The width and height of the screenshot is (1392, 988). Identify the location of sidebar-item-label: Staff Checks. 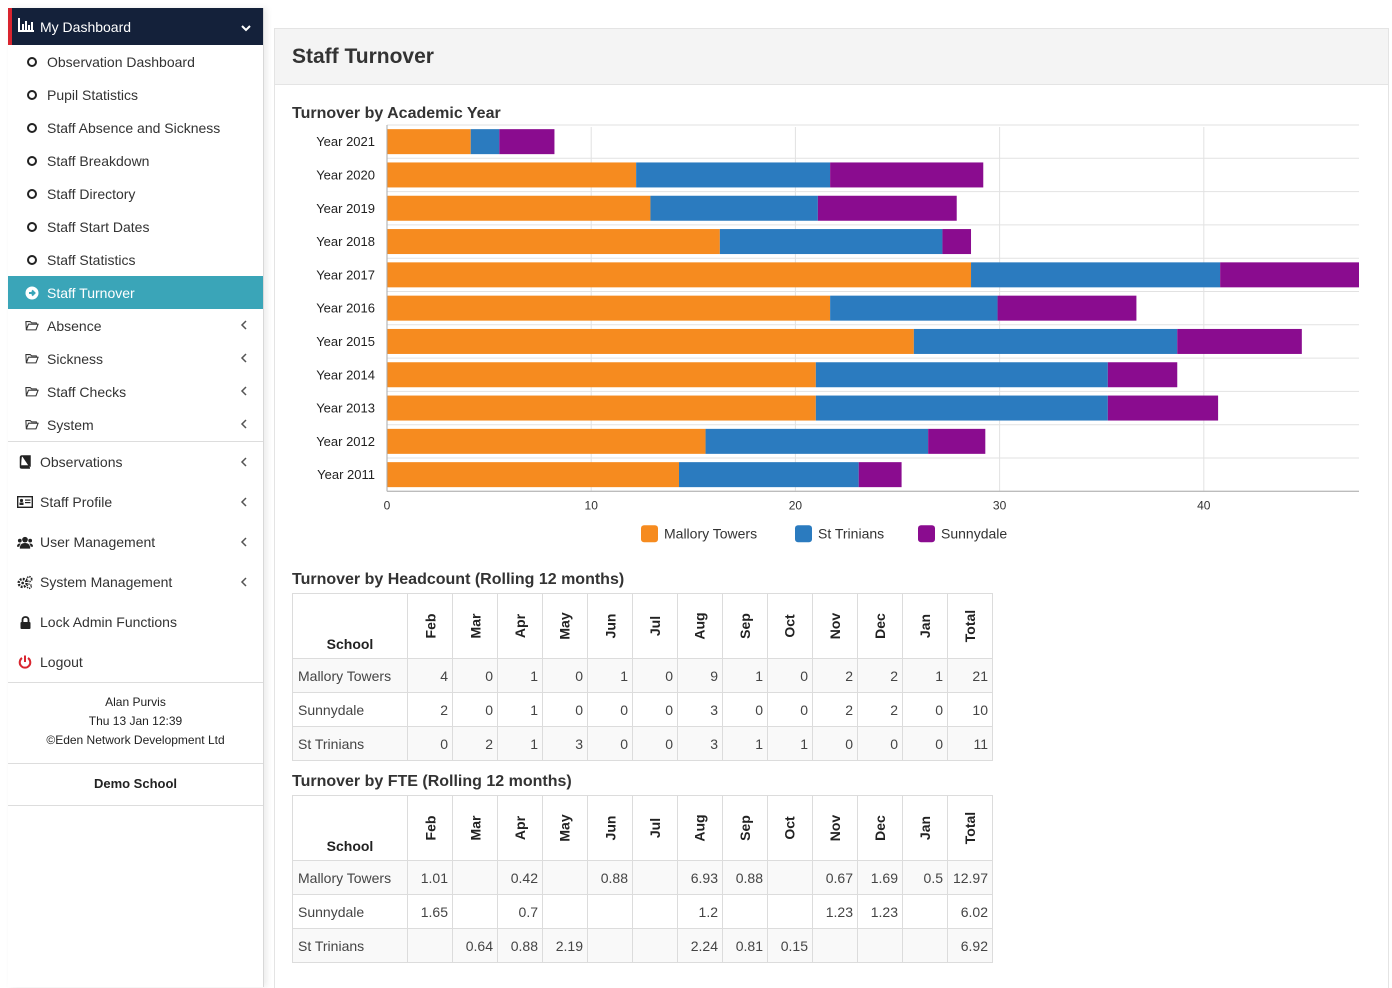
(87, 391).